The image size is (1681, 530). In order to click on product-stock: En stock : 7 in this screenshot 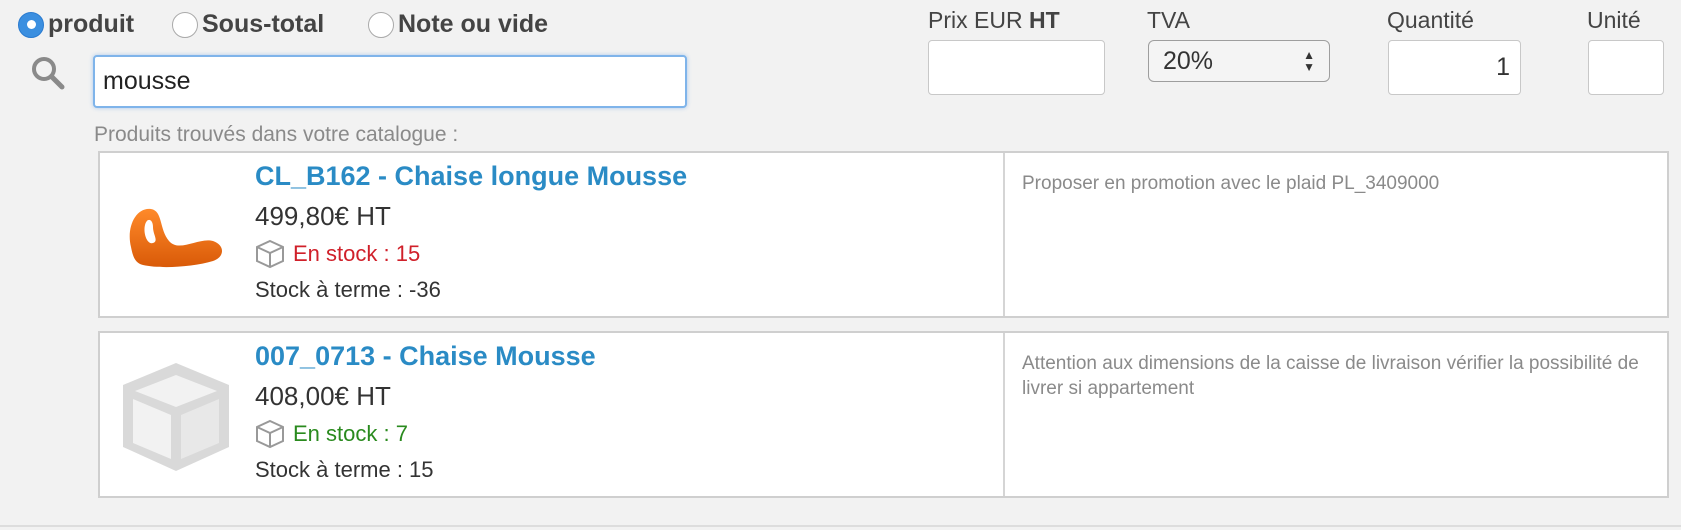, I will do `click(331, 434)`.